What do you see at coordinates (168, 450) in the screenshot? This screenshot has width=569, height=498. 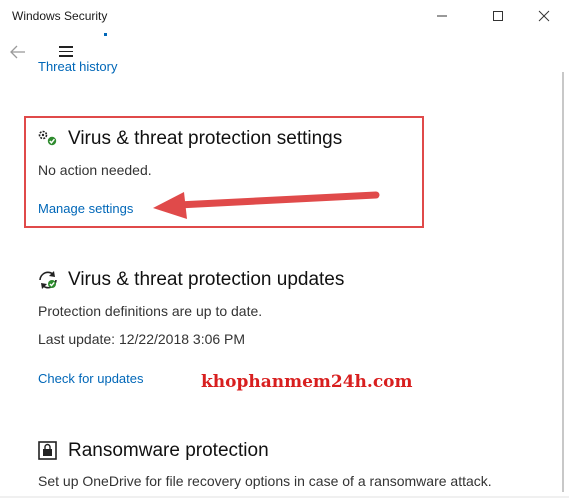 I see `ransomware-section-title: Ransomware protection` at bounding box center [168, 450].